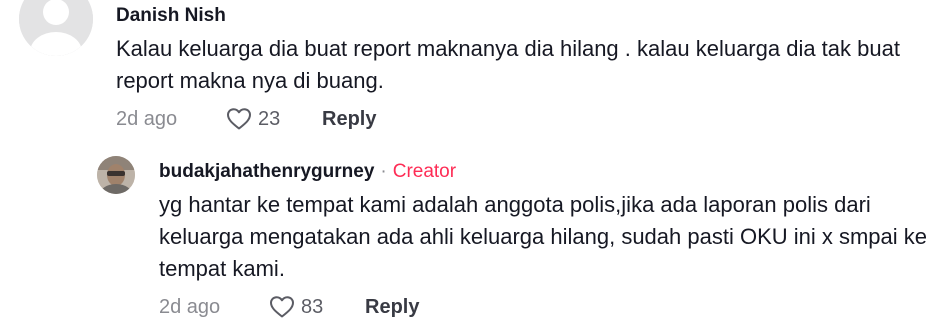 The height and width of the screenshot is (329, 952). I want to click on like-button: 83, so click(317, 307).